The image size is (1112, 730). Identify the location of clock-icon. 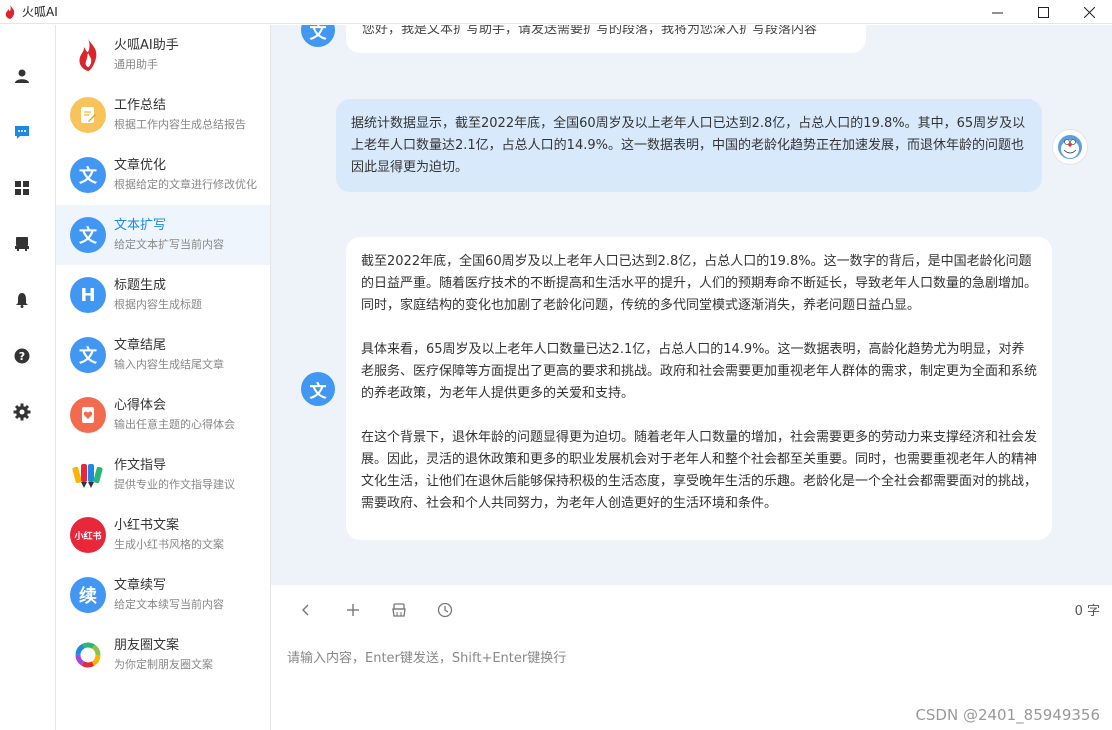
(445, 610).